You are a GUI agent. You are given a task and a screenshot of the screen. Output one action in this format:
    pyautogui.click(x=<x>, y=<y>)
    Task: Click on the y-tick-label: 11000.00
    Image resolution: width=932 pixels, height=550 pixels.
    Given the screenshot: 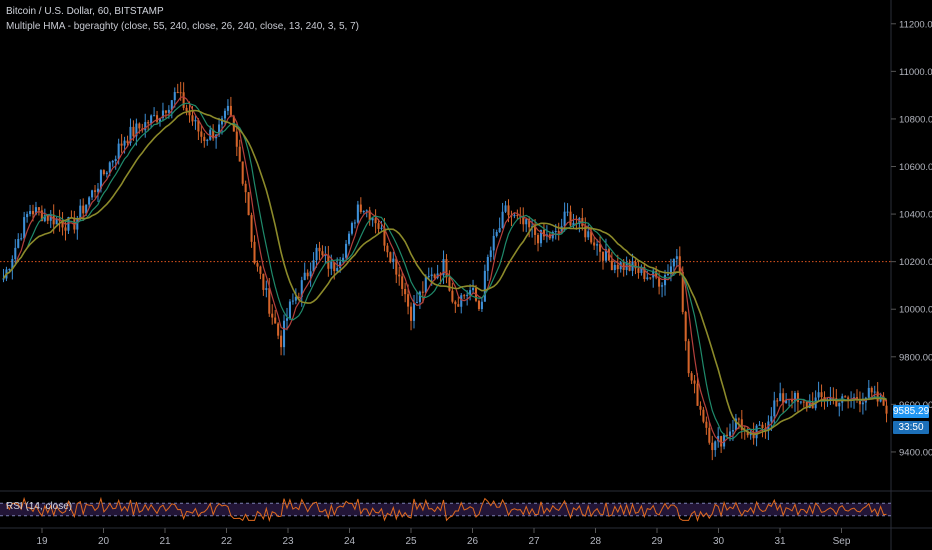 What is the action you would take?
    pyautogui.click(x=915, y=72)
    